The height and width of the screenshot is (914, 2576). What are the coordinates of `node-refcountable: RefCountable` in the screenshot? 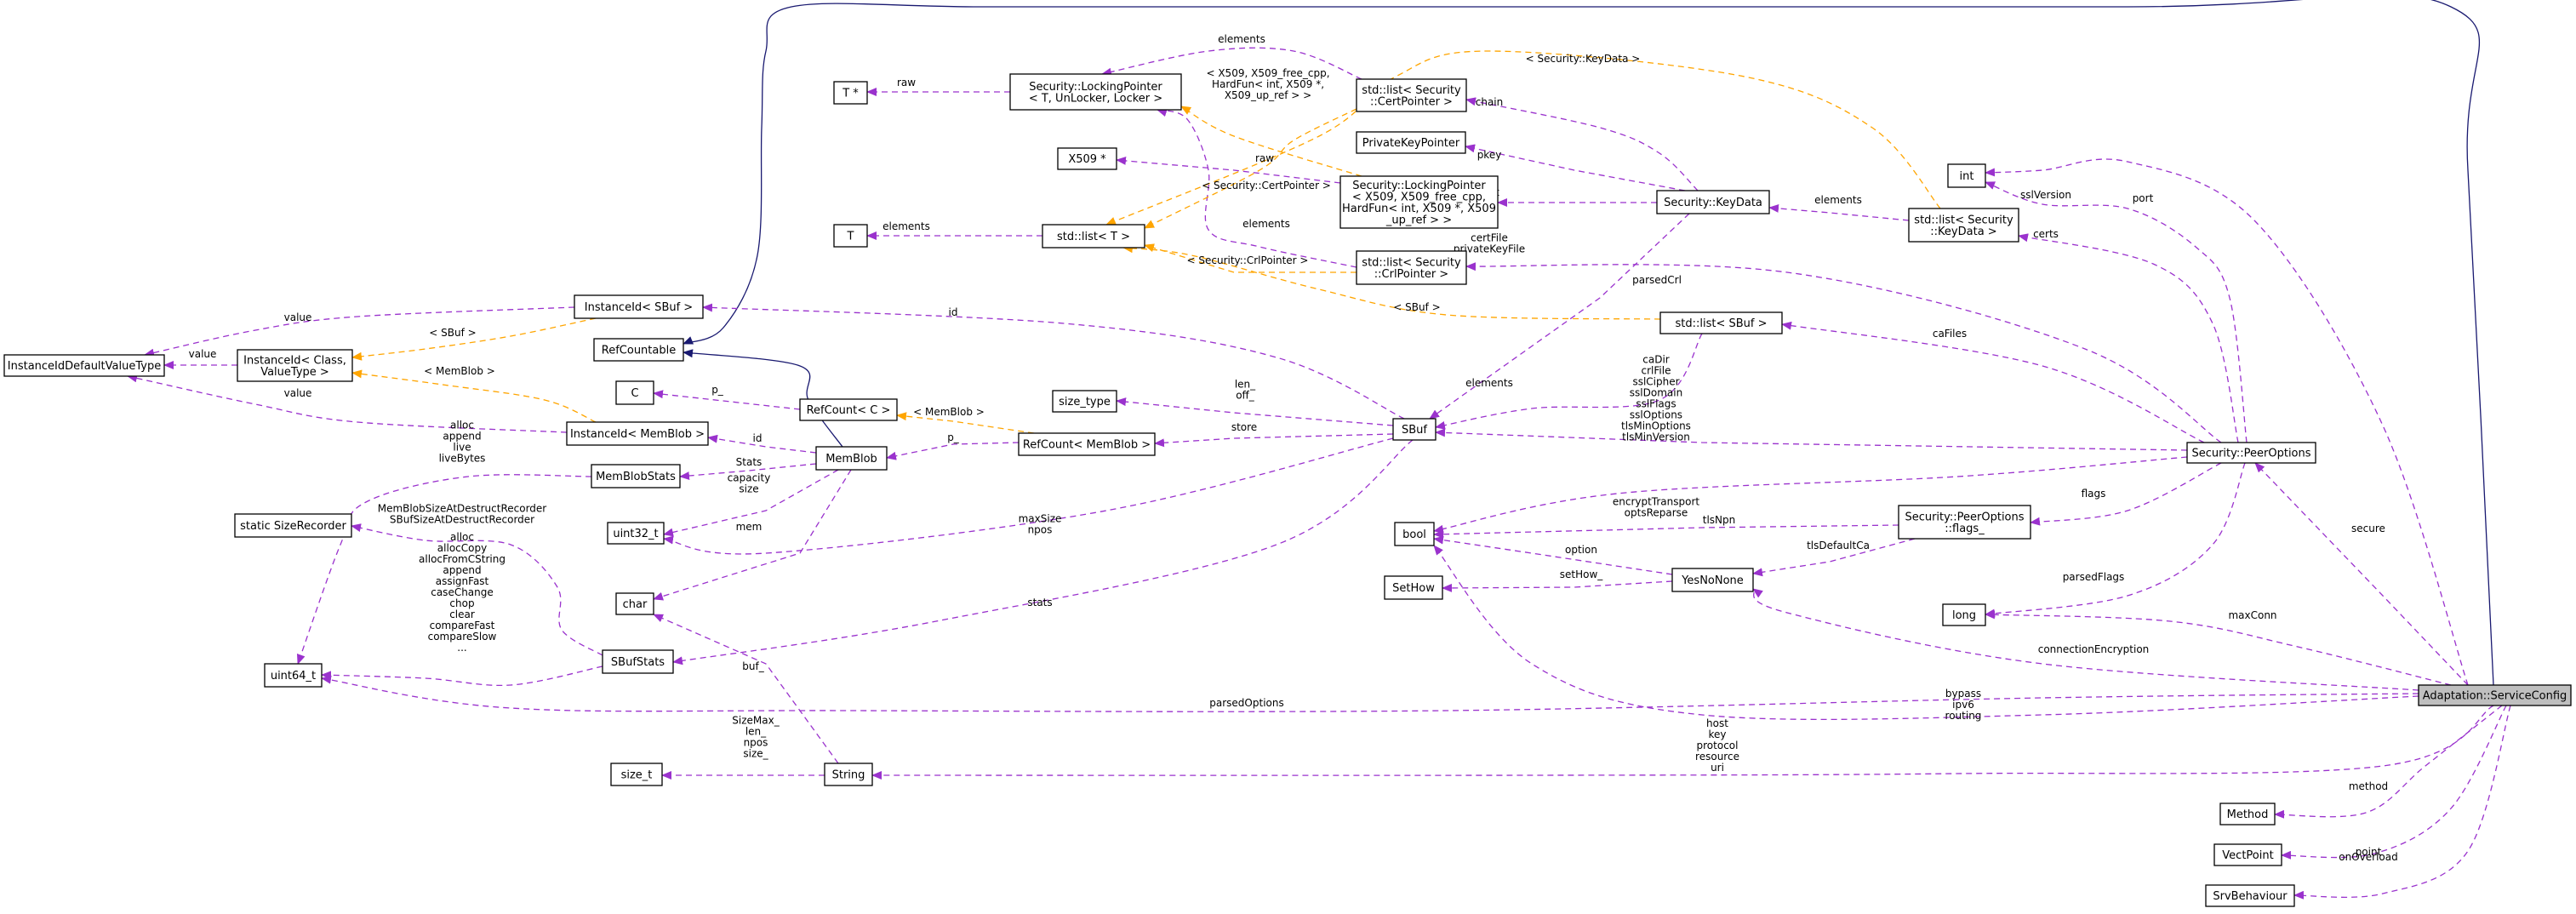 It's located at (638, 350).